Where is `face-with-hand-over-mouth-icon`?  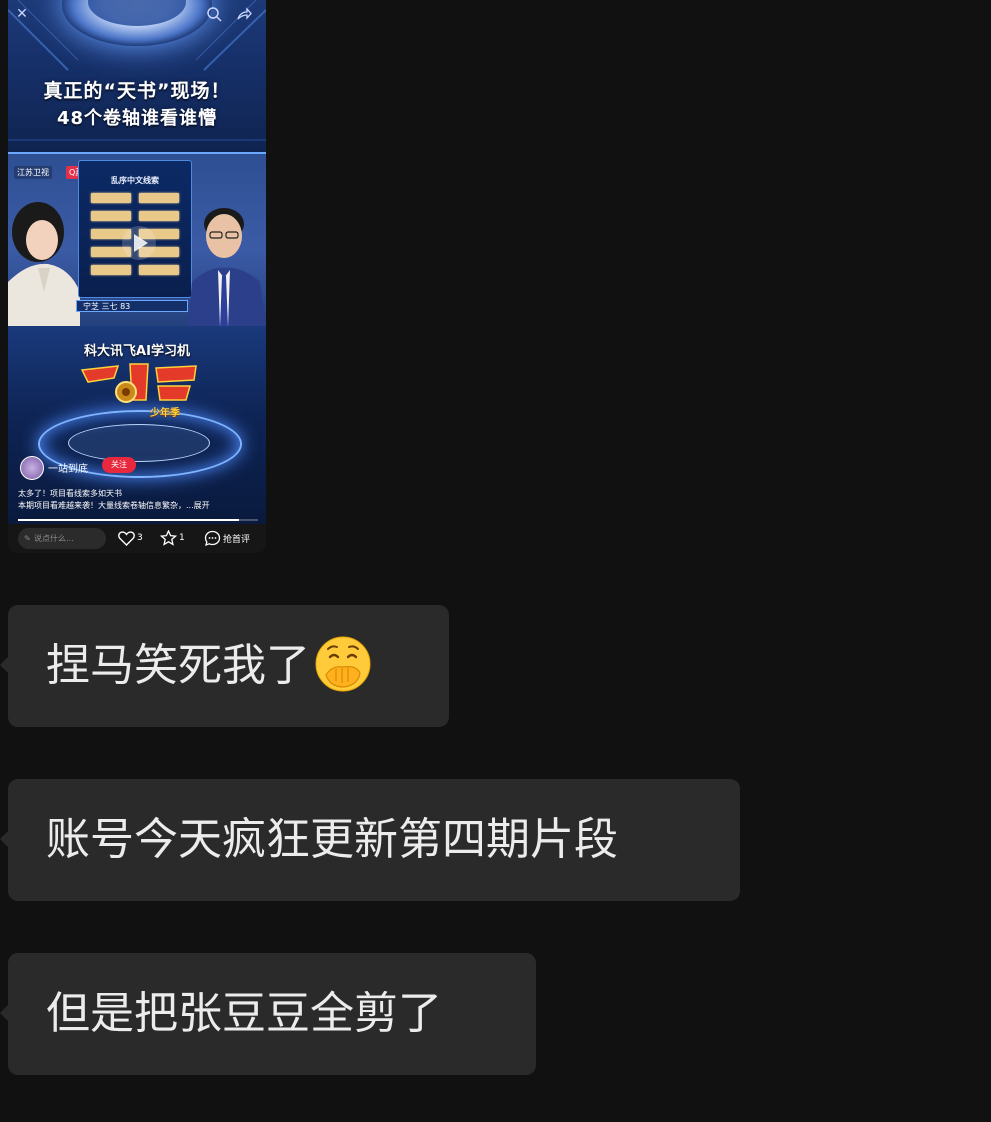 face-with-hand-over-mouth-icon is located at coordinates (343, 664).